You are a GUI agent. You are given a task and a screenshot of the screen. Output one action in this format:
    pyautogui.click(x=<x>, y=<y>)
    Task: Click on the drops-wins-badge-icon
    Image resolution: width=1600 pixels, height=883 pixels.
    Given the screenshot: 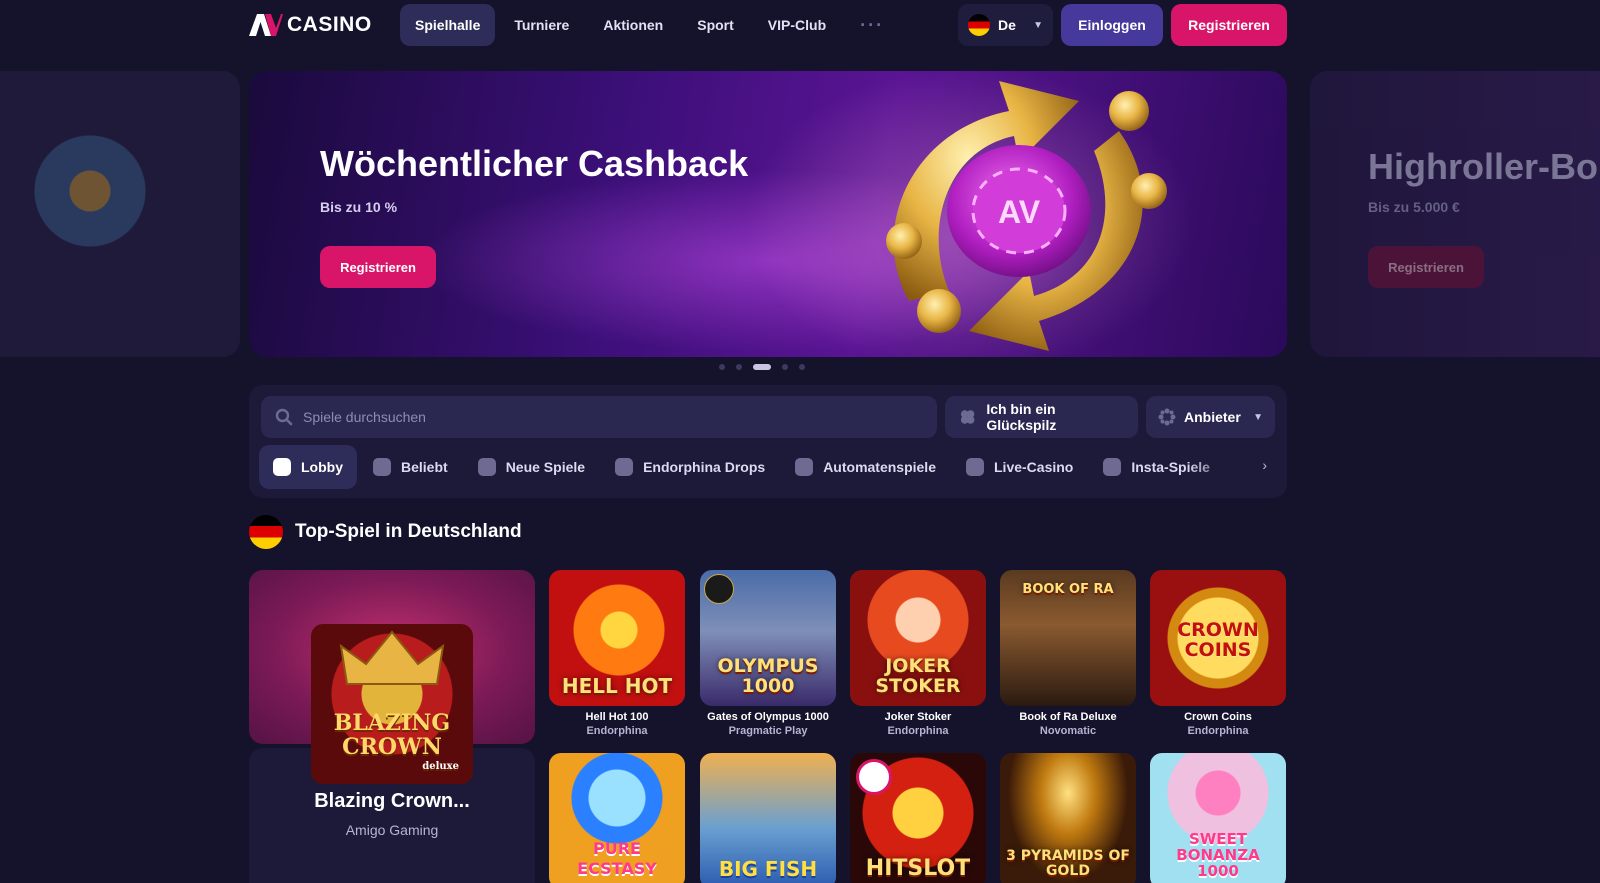 What is the action you would take?
    pyautogui.click(x=719, y=589)
    